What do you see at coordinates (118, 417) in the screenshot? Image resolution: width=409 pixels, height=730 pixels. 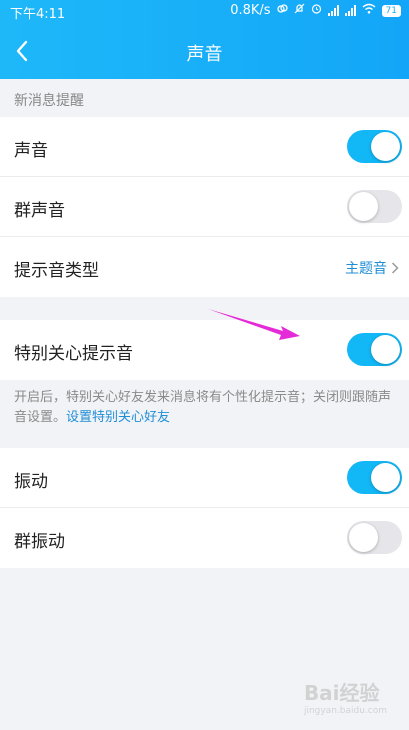 I see `special-care-link: 设置特别关心好友` at bounding box center [118, 417].